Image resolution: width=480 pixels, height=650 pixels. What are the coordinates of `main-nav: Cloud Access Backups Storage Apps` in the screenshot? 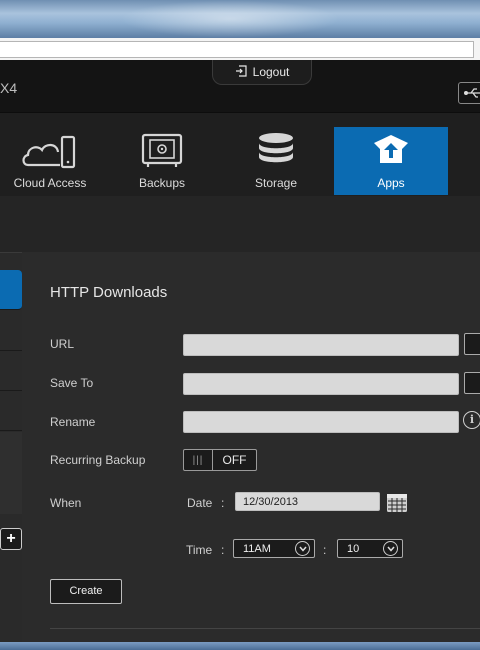 It's located at (240, 155).